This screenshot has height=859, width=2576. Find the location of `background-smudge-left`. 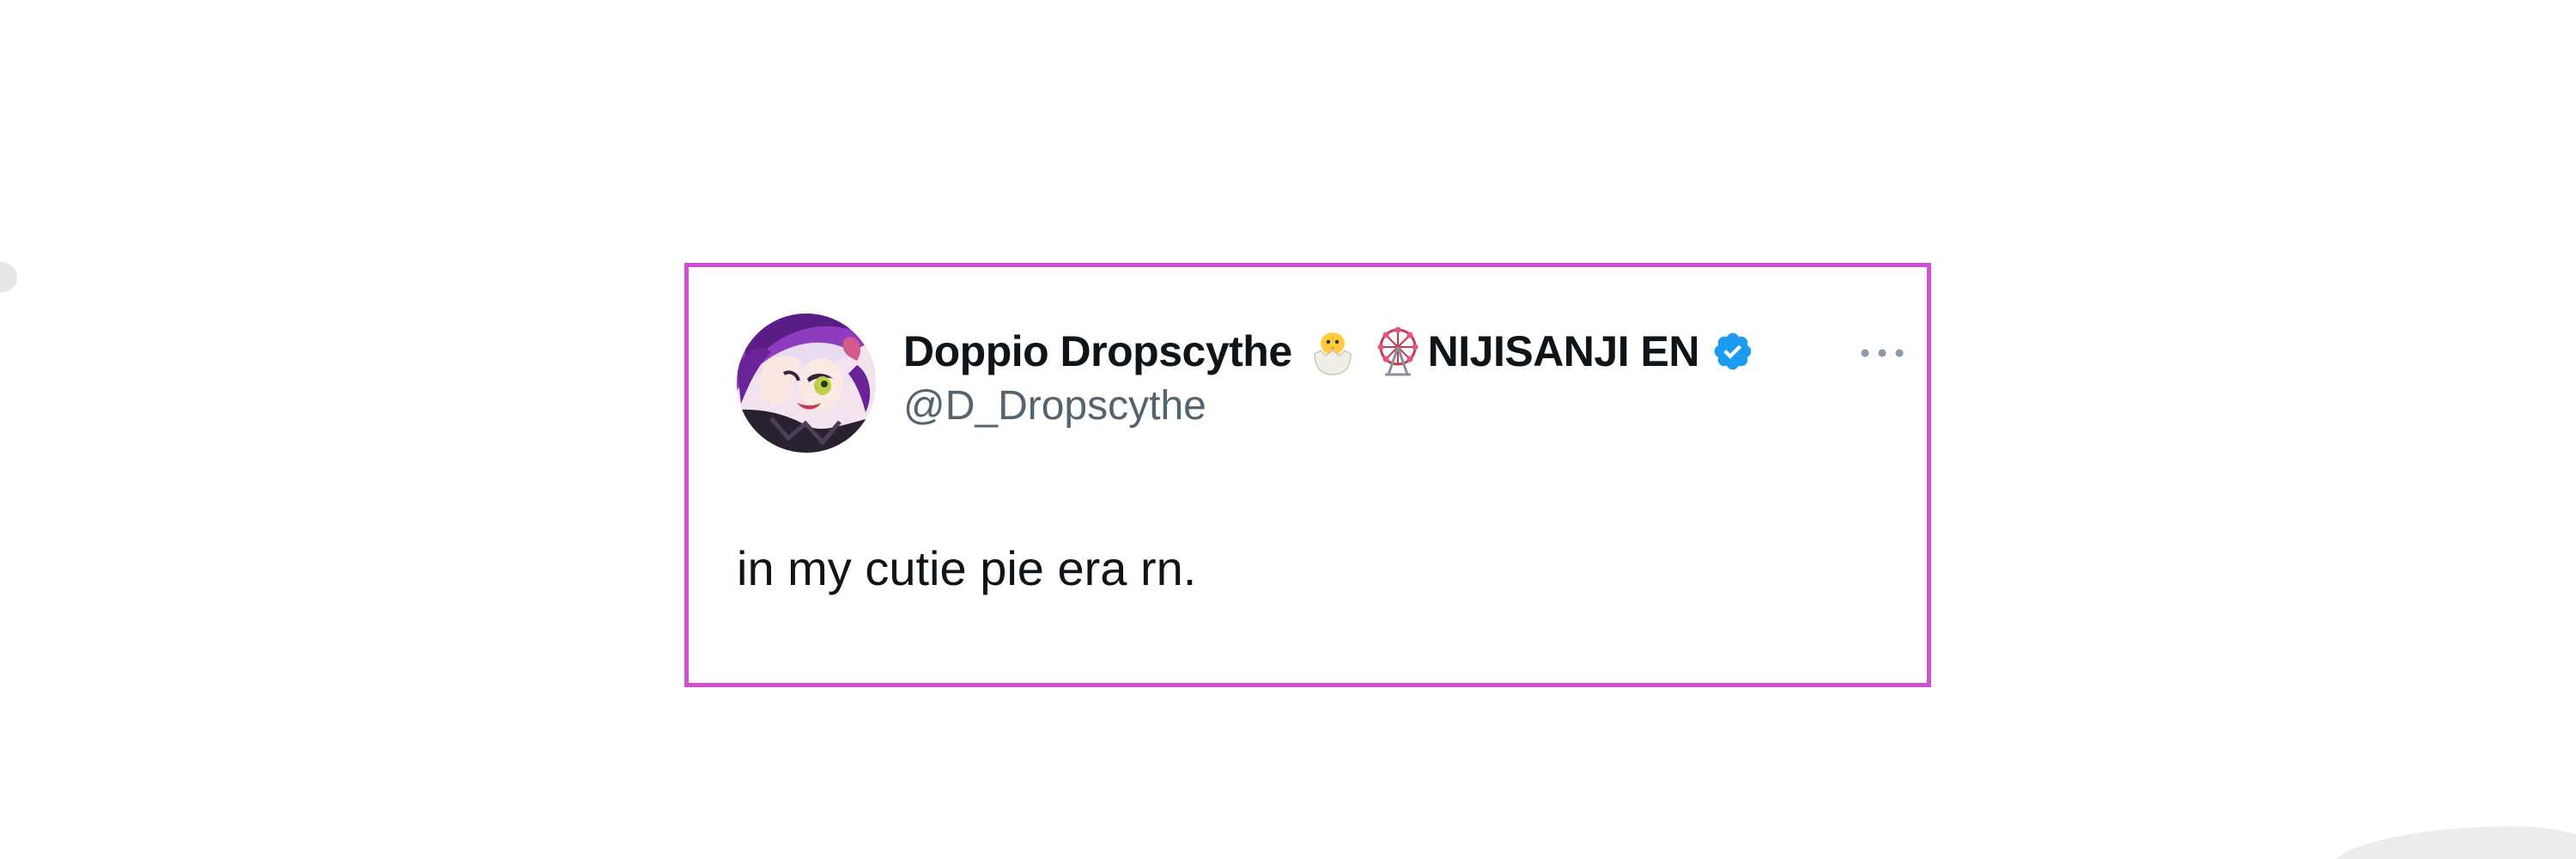

background-smudge-left is located at coordinates (9, 277).